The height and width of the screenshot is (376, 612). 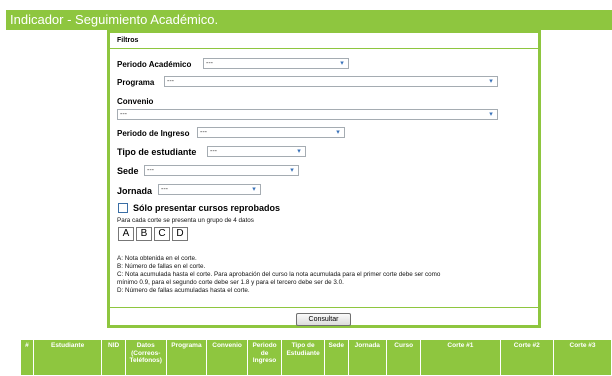 What do you see at coordinates (162, 234) in the screenshot?
I see `group-letter-c: C` at bounding box center [162, 234].